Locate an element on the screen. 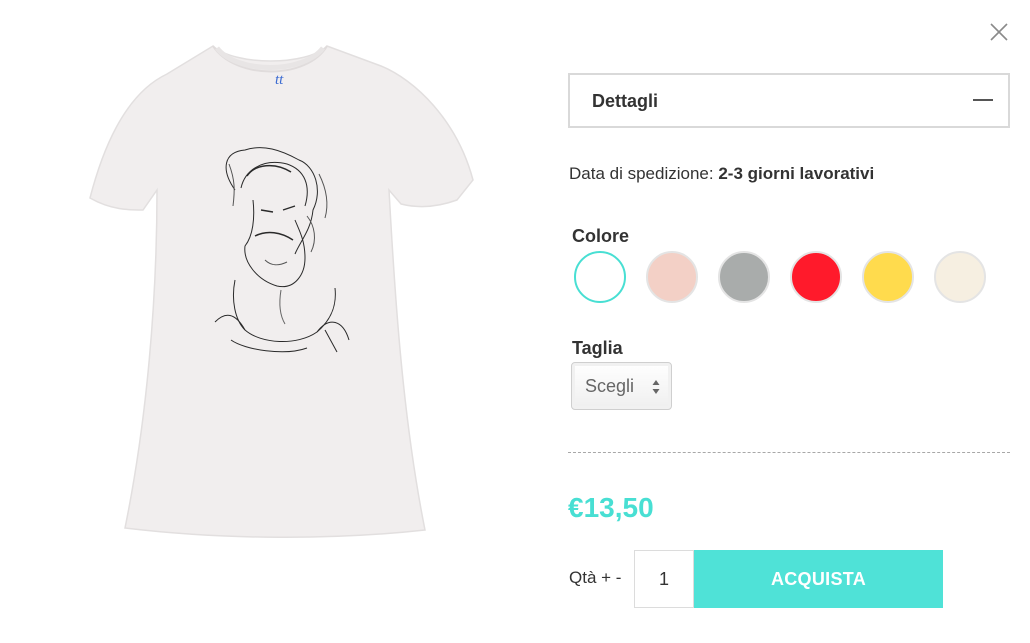 This screenshot has height=643, width=1030. close-icon is located at coordinates (999, 32).